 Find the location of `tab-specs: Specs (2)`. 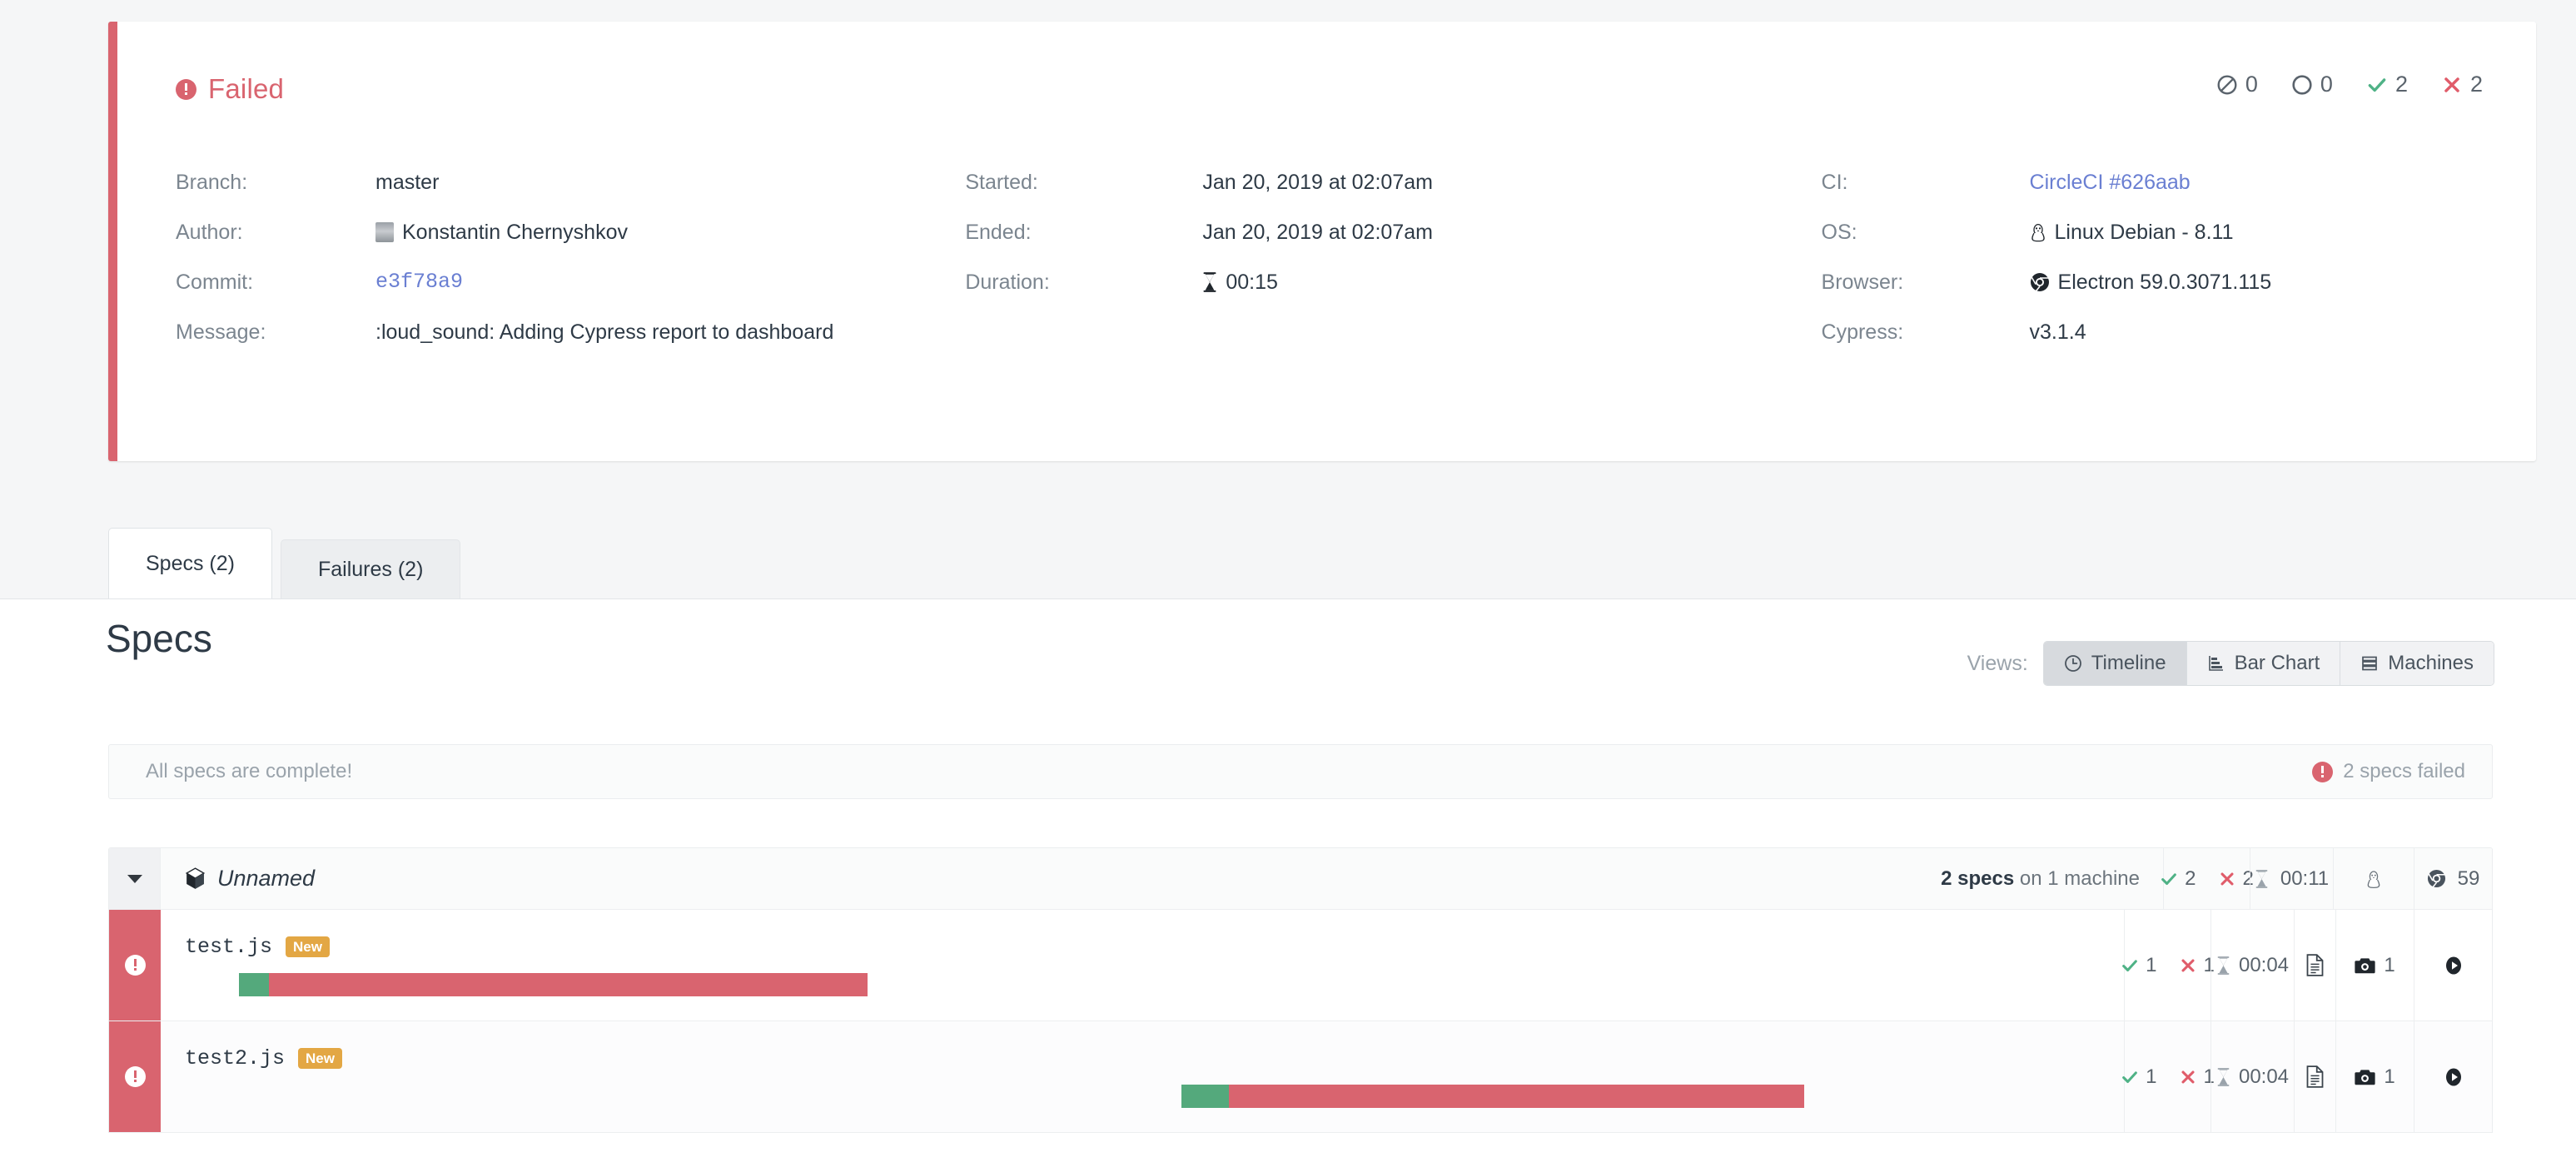

tab-specs: Specs (2) is located at coordinates (190, 564).